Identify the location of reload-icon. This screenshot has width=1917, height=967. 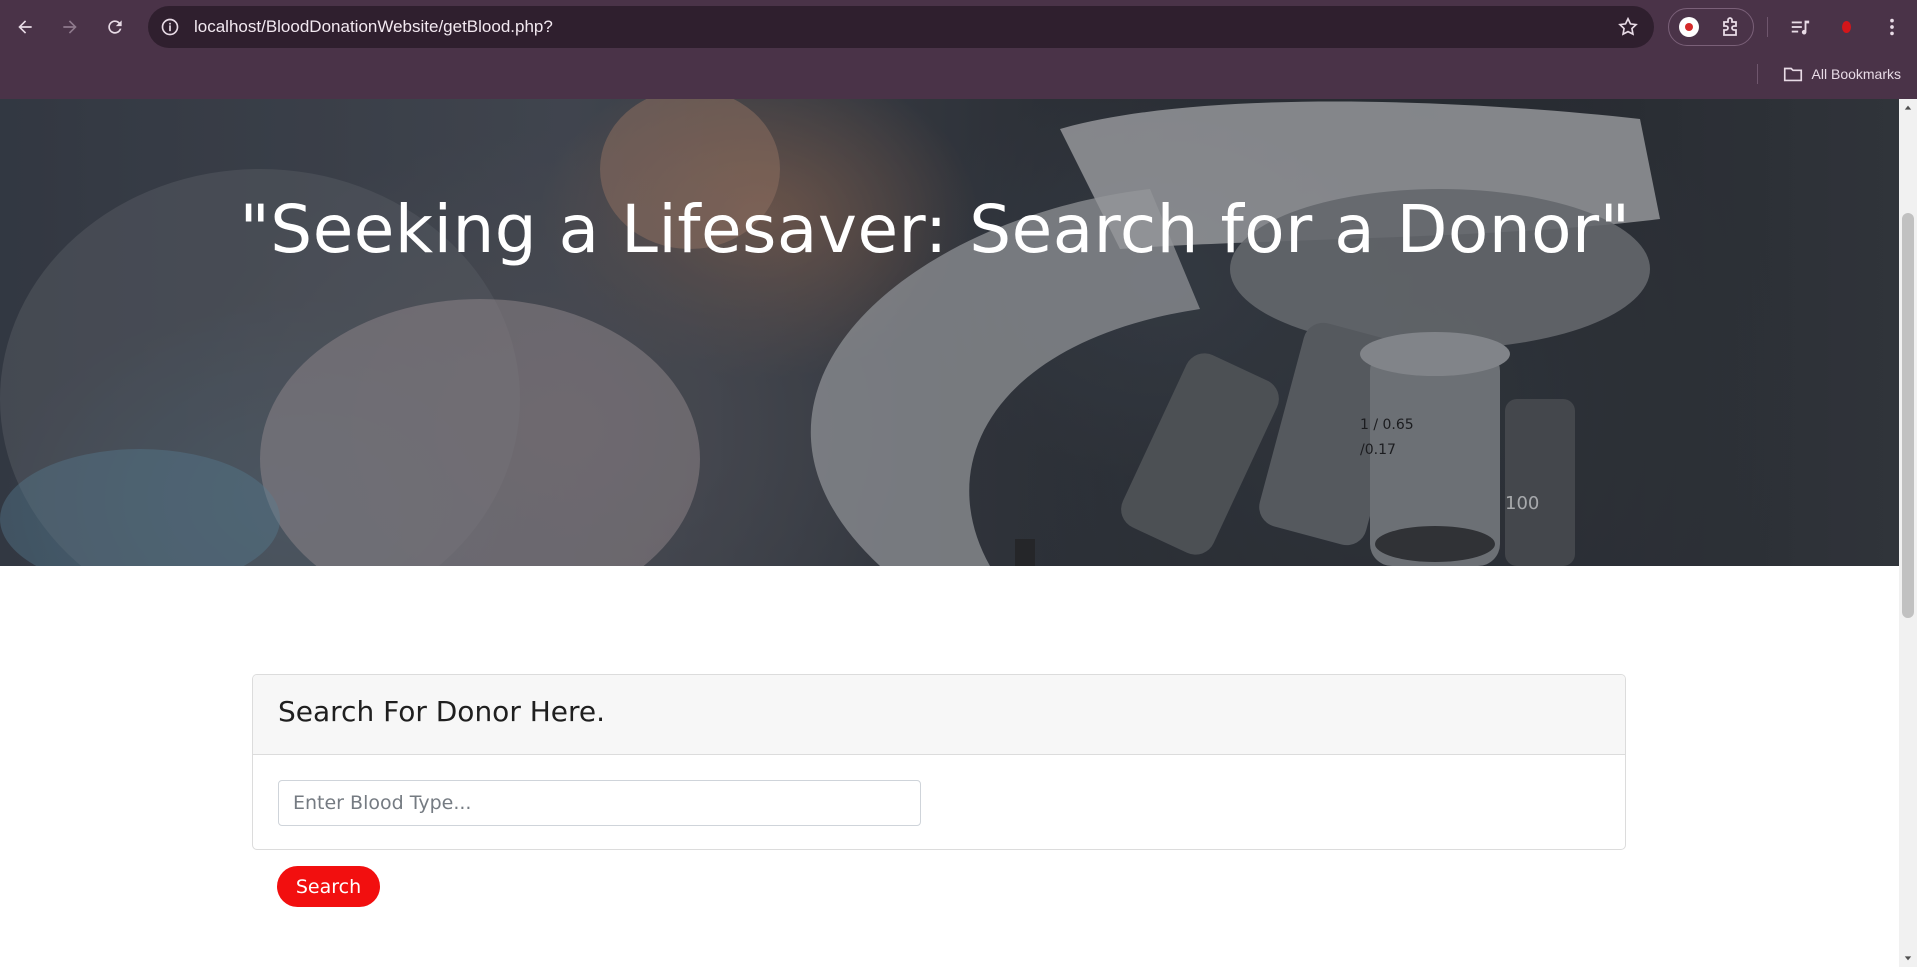
(115, 27).